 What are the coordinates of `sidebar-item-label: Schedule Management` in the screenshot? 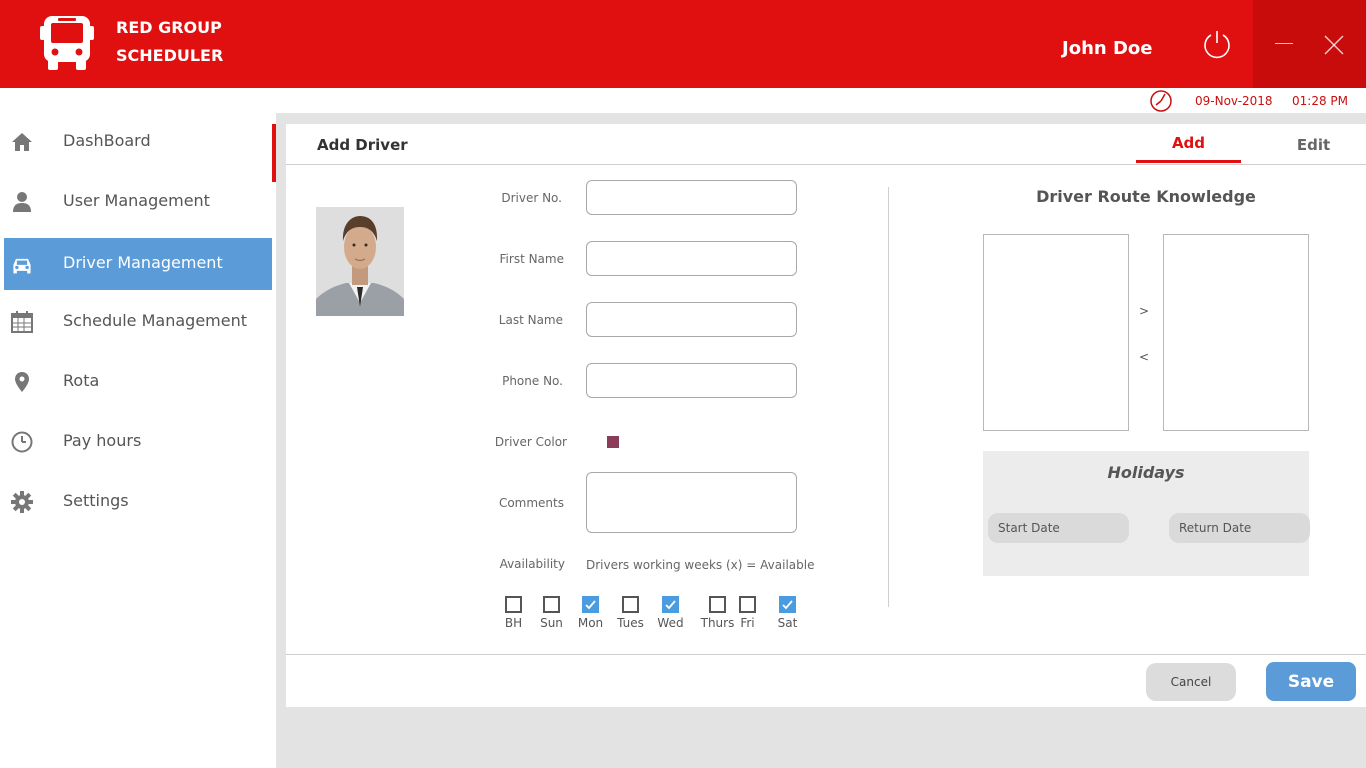 It's located at (155, 320).